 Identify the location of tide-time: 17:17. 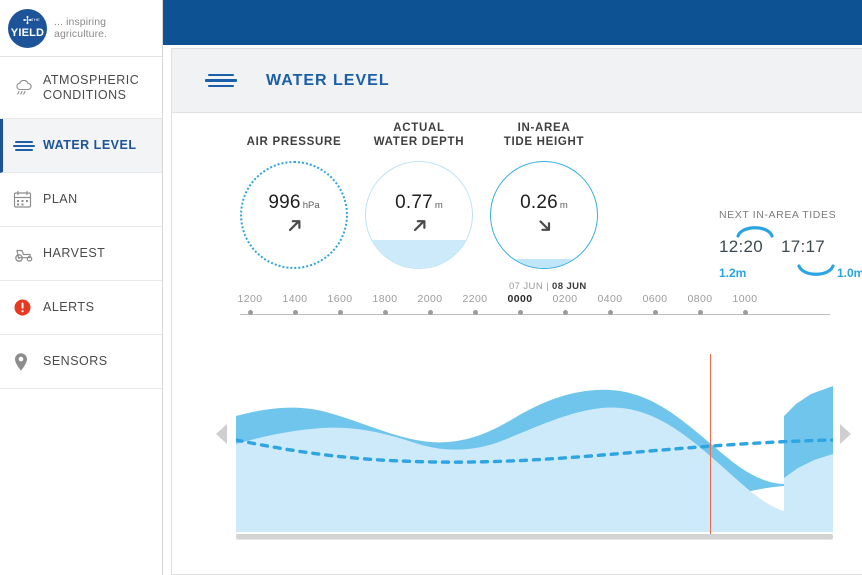
(803, 246).